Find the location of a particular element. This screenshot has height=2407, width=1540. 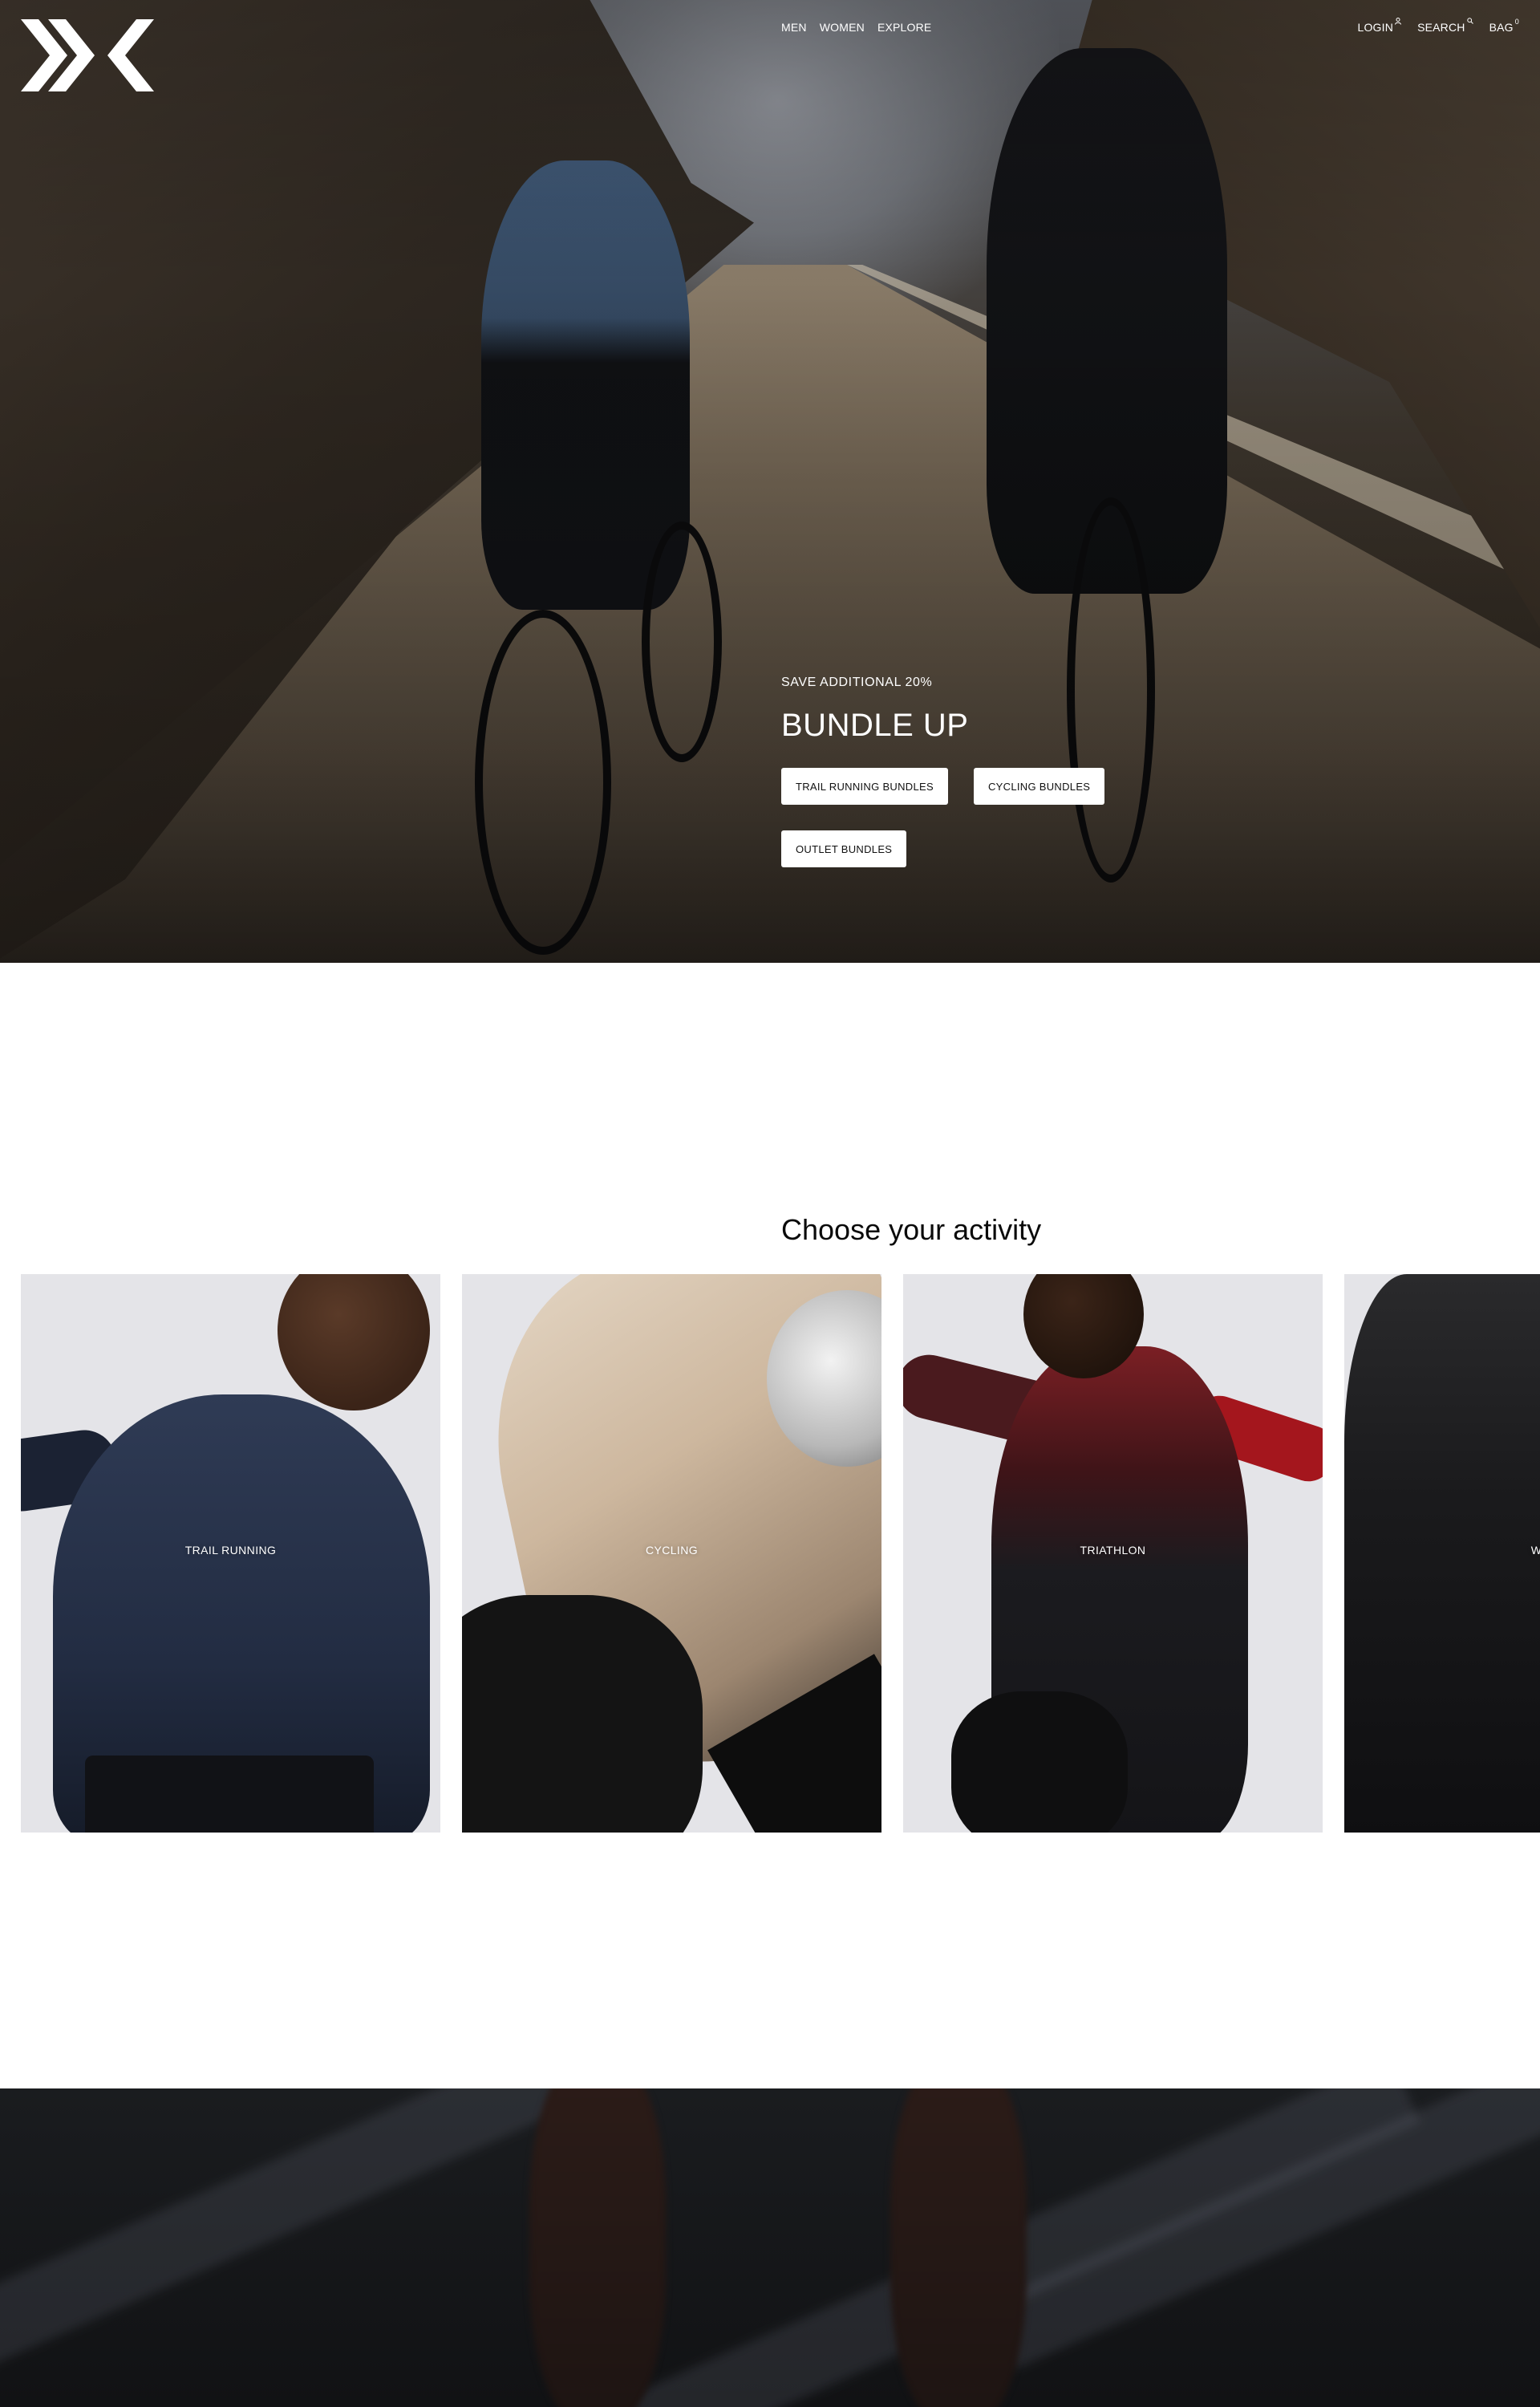

user-icon is located at coordinates (1398, 22).